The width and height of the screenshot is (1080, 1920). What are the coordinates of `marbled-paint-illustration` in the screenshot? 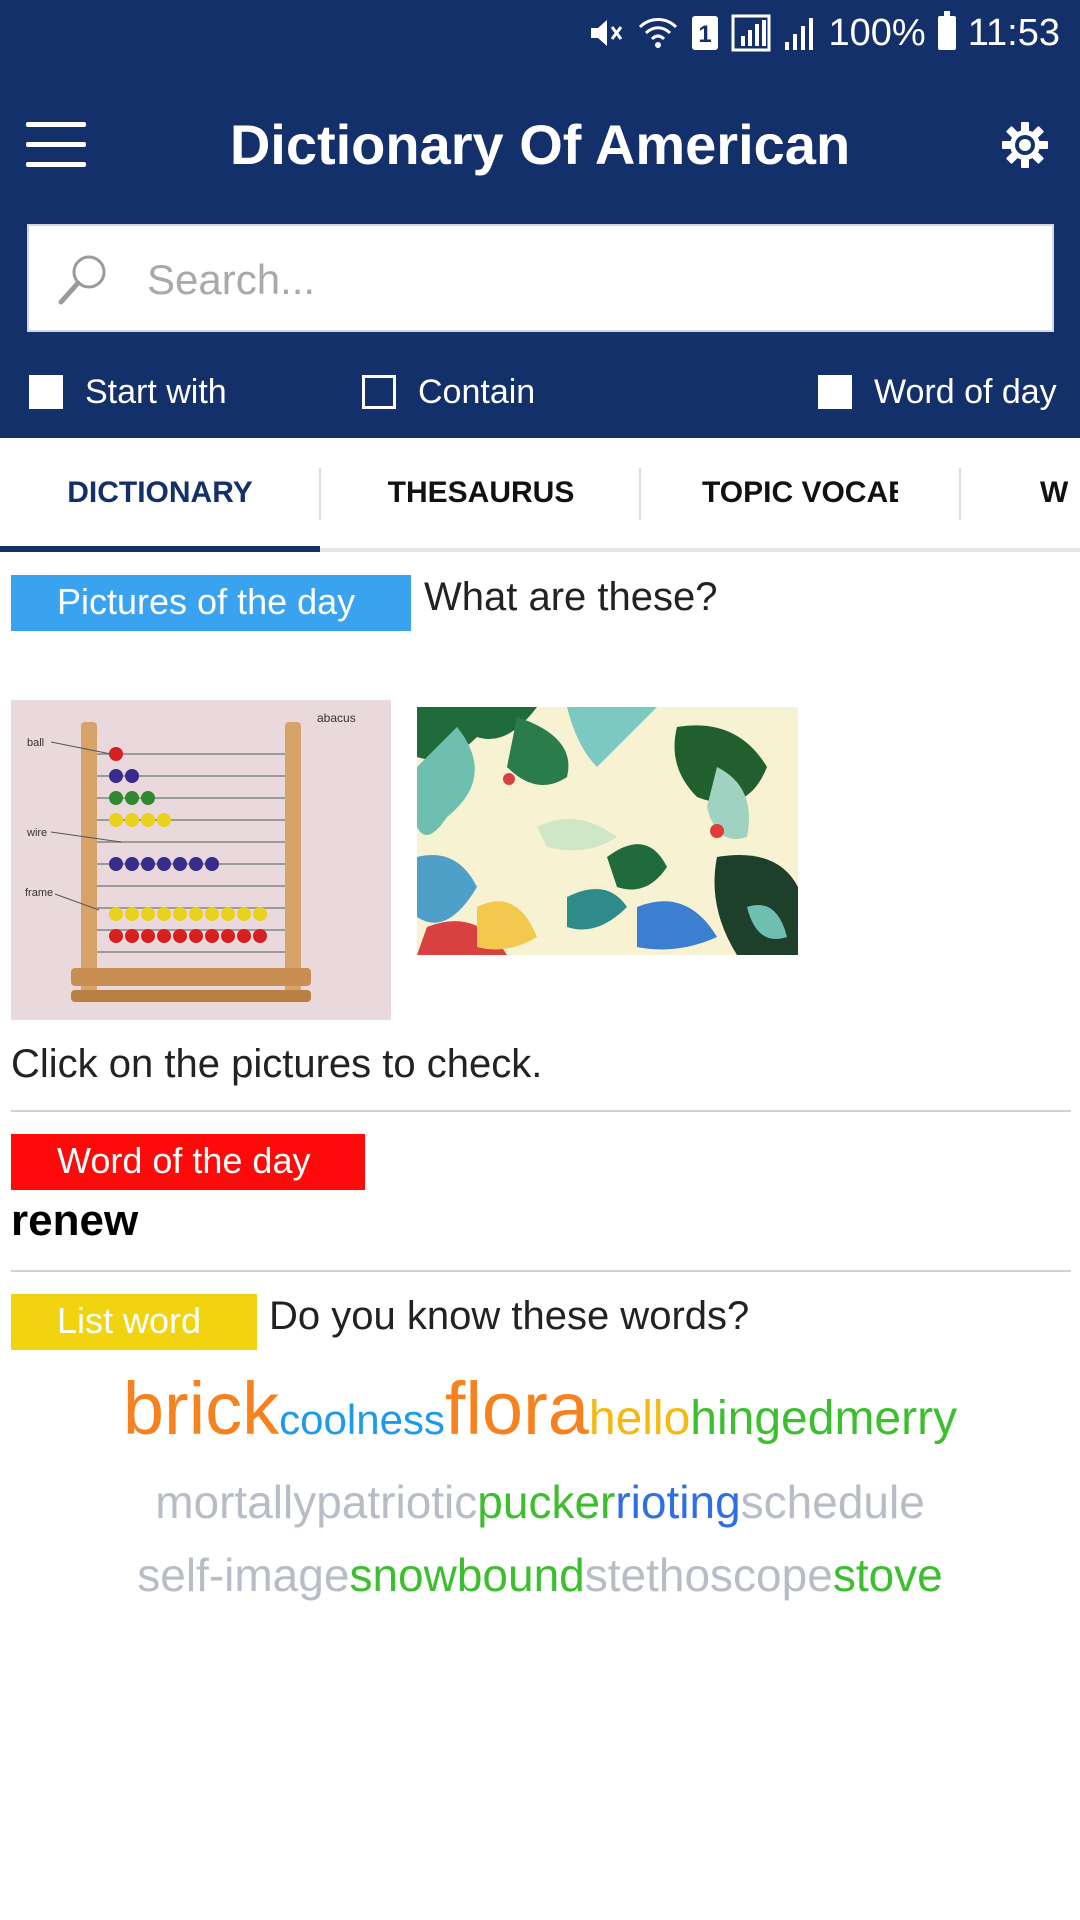 It's located at (607, 831).